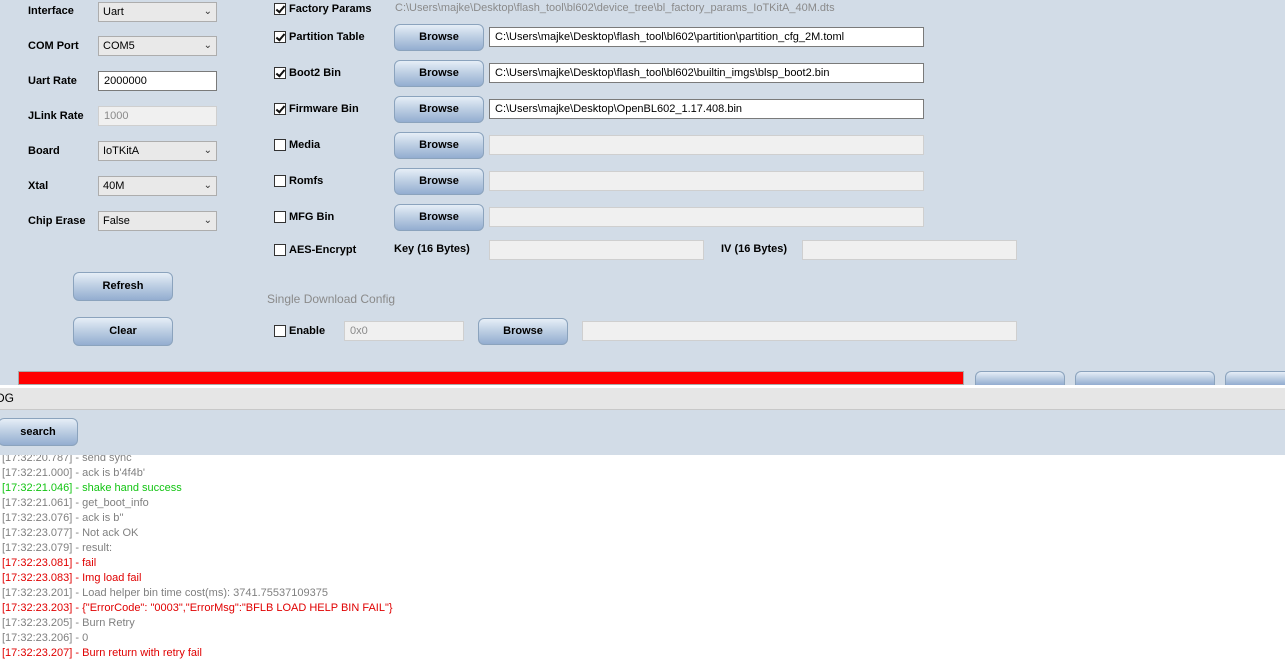 The width and height of the screenshot is (1285, 667). What do you see at coordinates (280, 181) in the screenshot?
I see `romfs-checkbox` at bounding box center [280, 181].